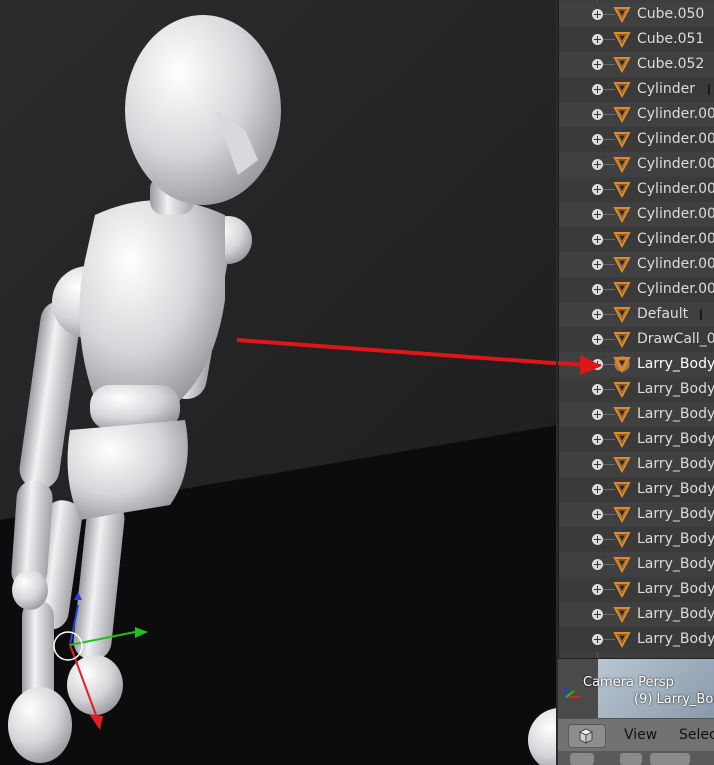  Describe the element at coordinates (666, 89) in the screenshot. I see `outliner-item-label: Cylinder` at that location.